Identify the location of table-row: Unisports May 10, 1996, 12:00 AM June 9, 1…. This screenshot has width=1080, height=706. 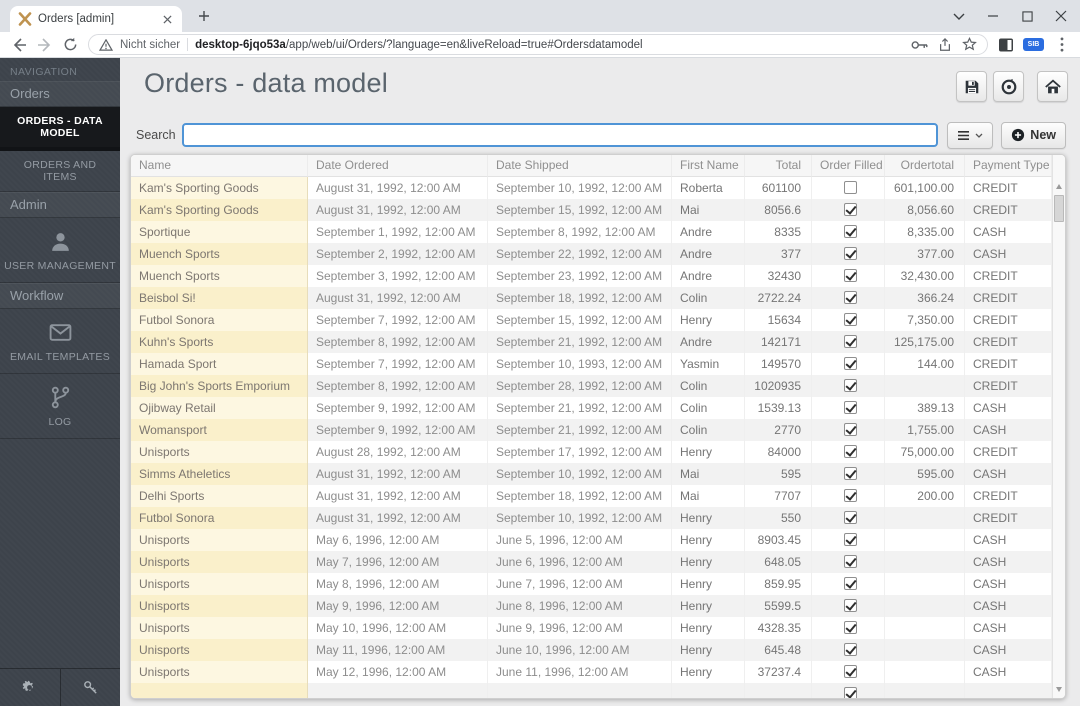
(591, 628).